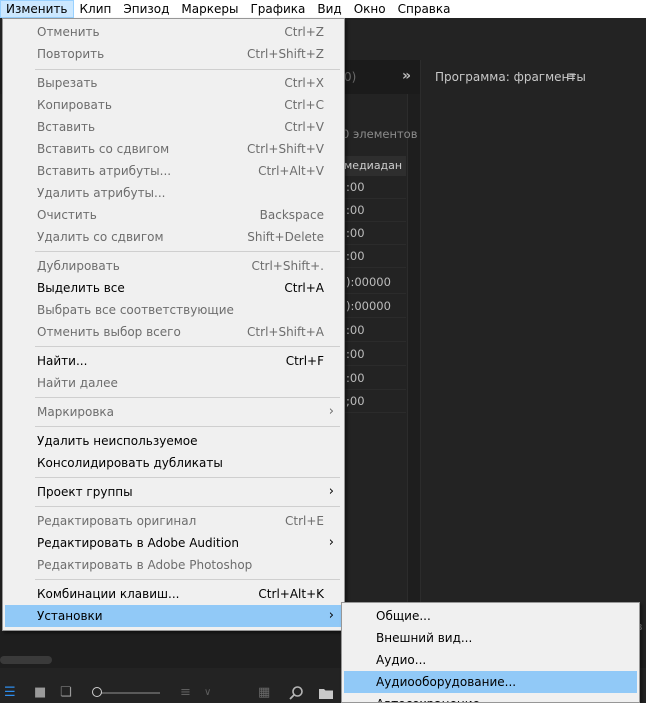 The image size is (646, 703). I want to click on menu-item-consolidate-duplicates: Консолидировать дубликаты, so click(173, 463).